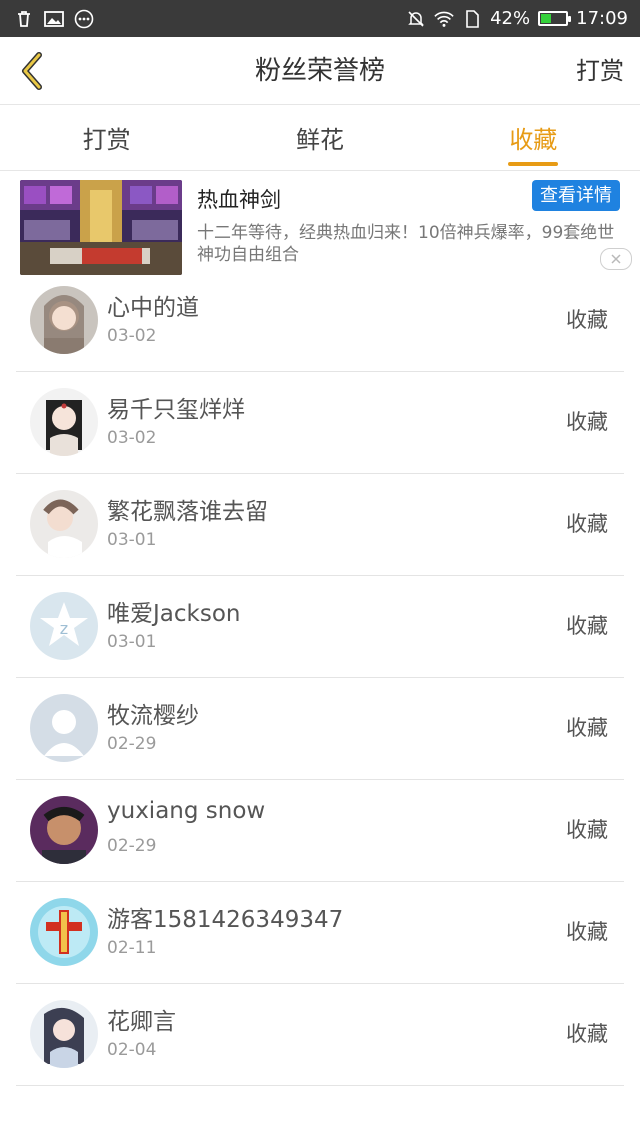  What do you see at coordinates (320, 423) in the screenshot?
I see `list-item: 易千只玺烊烊 03-02 收藏` at bounding box center [320, 423].